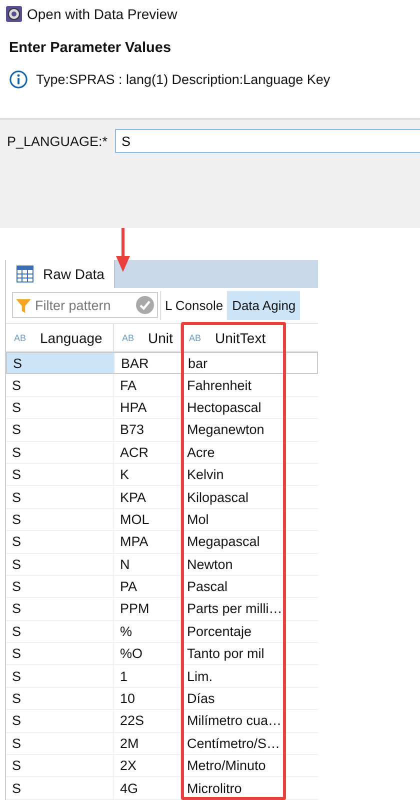  What do you see at coordinates (147, 497) in the screenshot?
I see `table-cell: KPA` at bounding box center [147, 497].